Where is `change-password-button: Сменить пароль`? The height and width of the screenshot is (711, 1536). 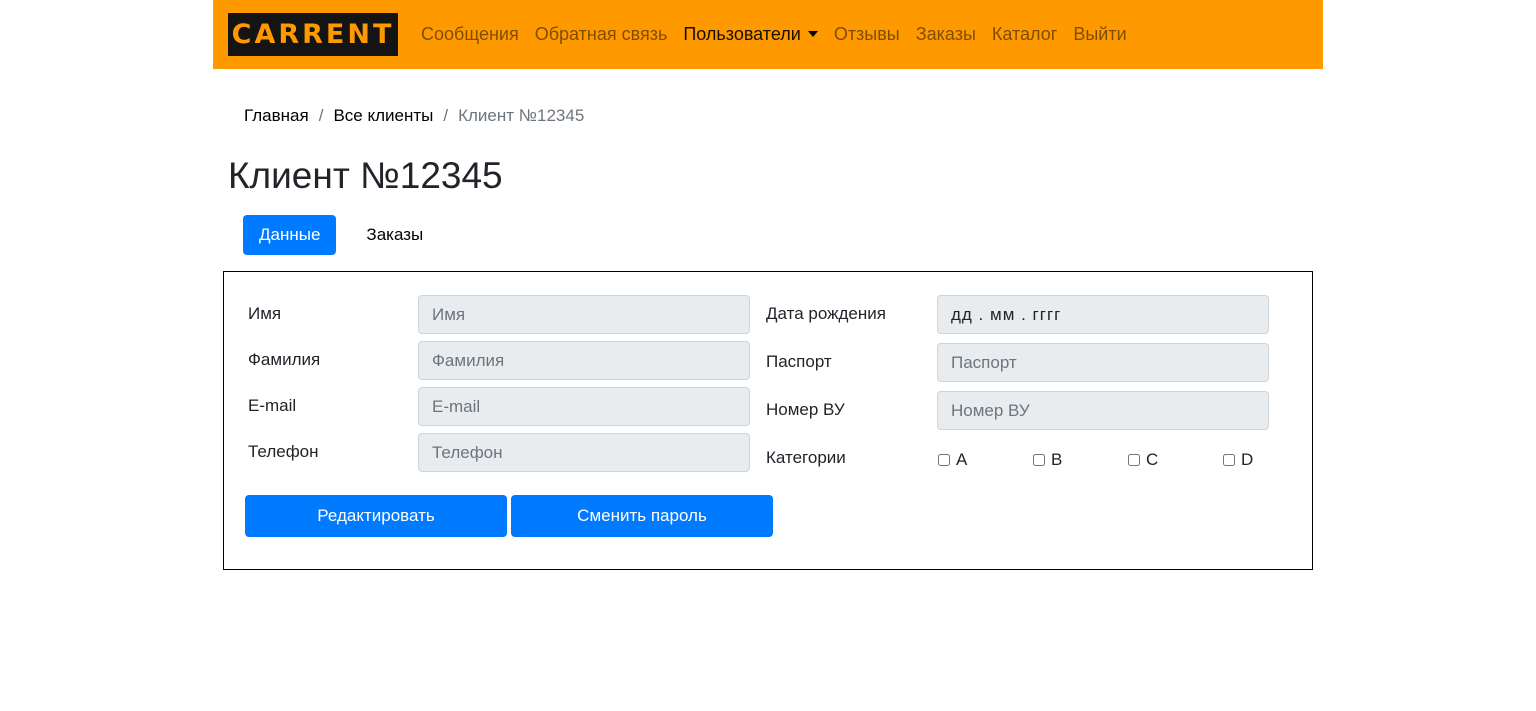
change-password-button: Сменить пароль is located at coordinates (642, 516).